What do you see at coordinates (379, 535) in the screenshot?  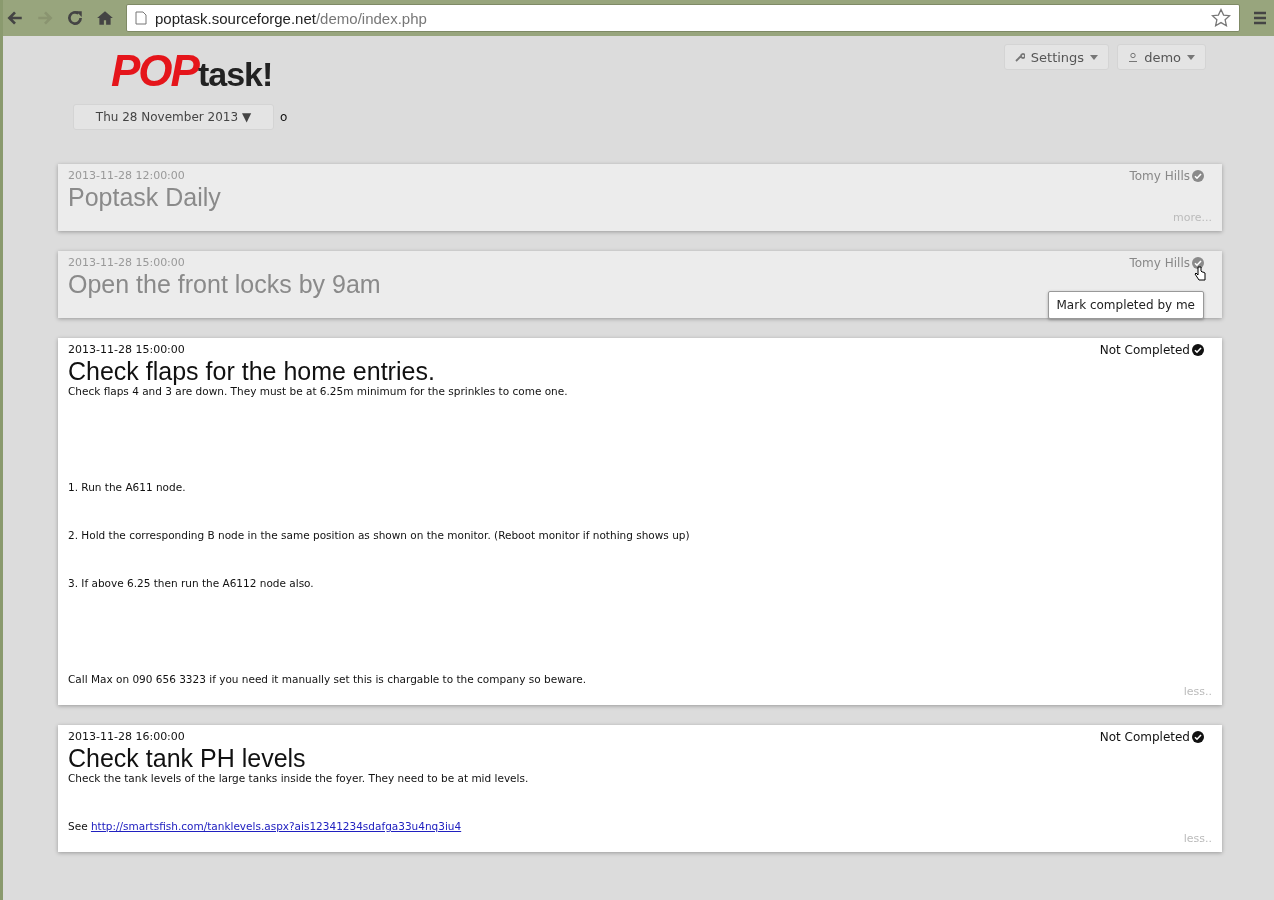 I see `task-description: 2. Hold the corresponding B node in the same position as shown on the monitor. (Reboot monitor if nothing shows up)` at bounding box center [379, 535].